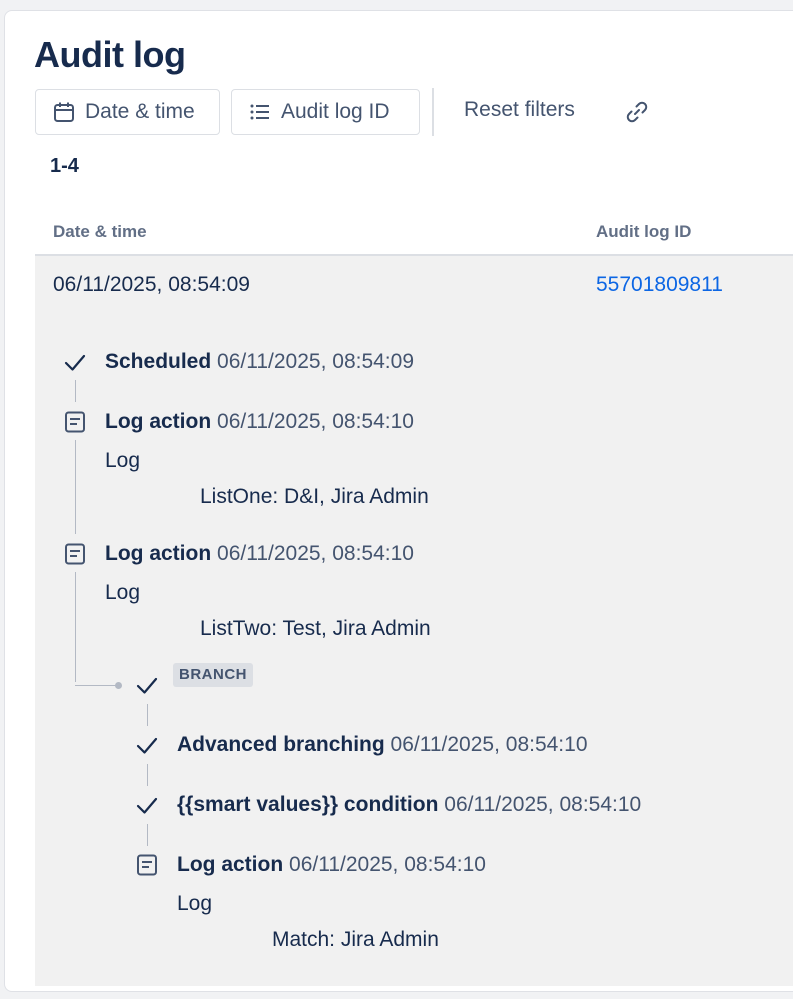  What do you see at coordinates (64, 166) in the screenshot?
I see `result-count: 1-4` at bounding box center [64, 166].